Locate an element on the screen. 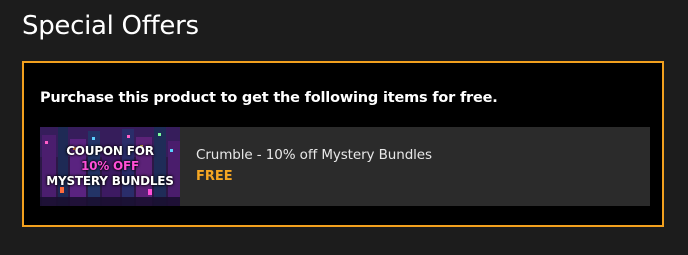 This screenshot has height=255, width=688. coupon-label: COUPON FOR 10% OFF MYSTERY BUNDLES is located at coordinates (110, 166).